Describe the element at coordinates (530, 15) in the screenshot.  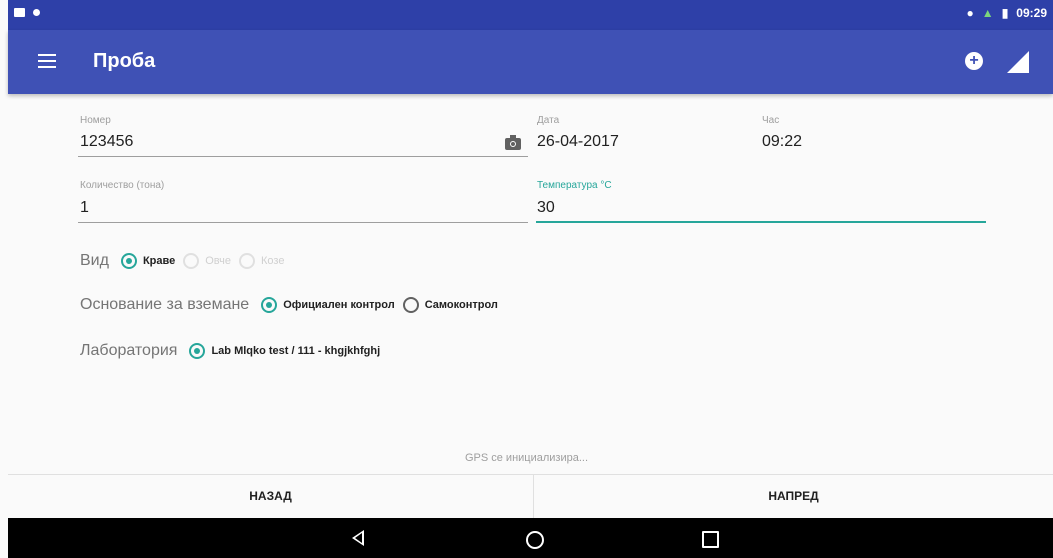
I see `status-bar: ● ▲ ▮ 09:29` at that location.